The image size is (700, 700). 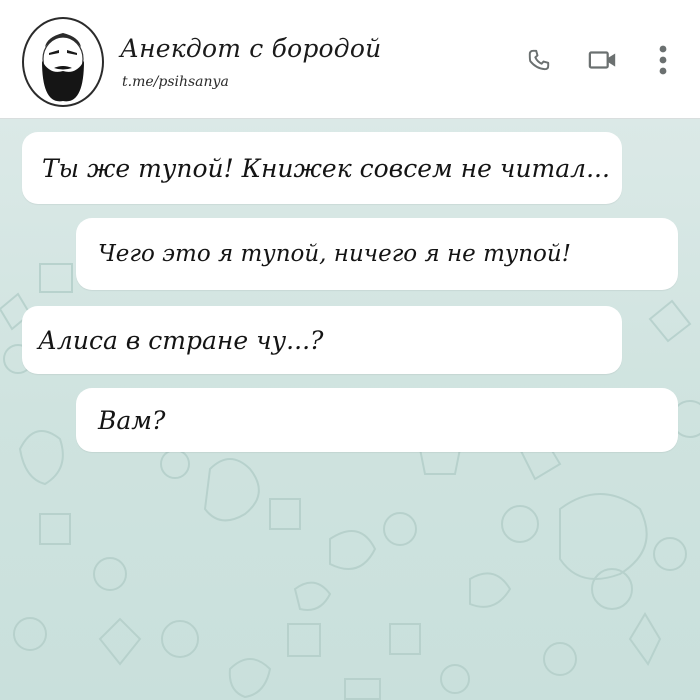 What do you see at coordinates (175, 82) in the screenshot?
I see `channel-link: t.me/psihsanya` at bounding box center [175, 82].